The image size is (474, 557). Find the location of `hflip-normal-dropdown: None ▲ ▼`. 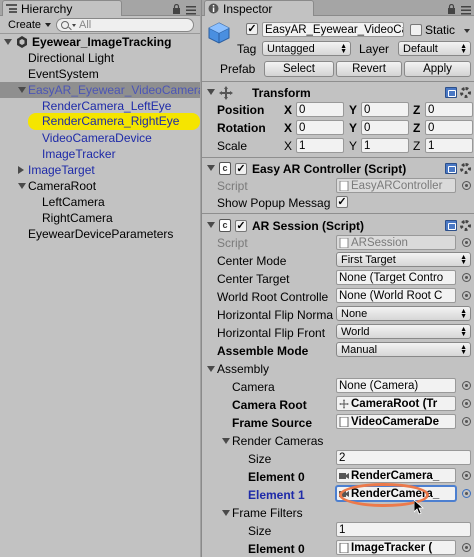

hflip-normal-dropdown: None ▲ ▼ is located at coordinates (403, 313).